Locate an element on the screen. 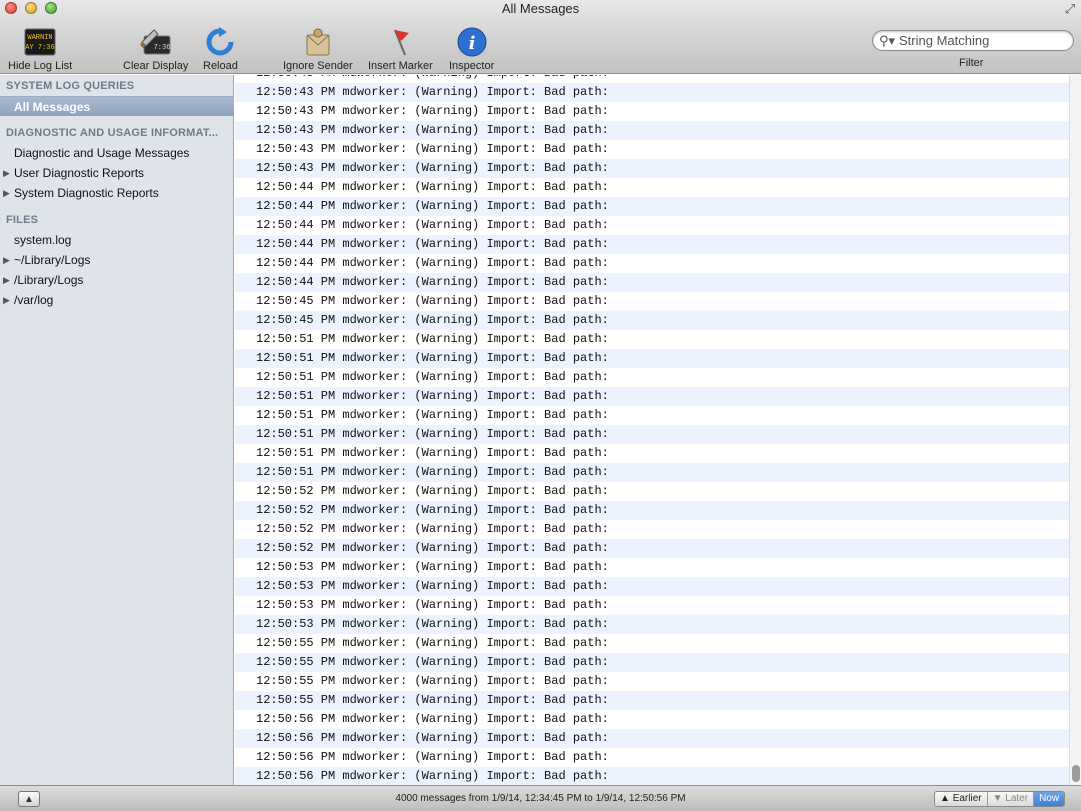 This screenshot has height=811, width=1081. sidebar-item-label: All Messages is located at coordinates (52, 107).